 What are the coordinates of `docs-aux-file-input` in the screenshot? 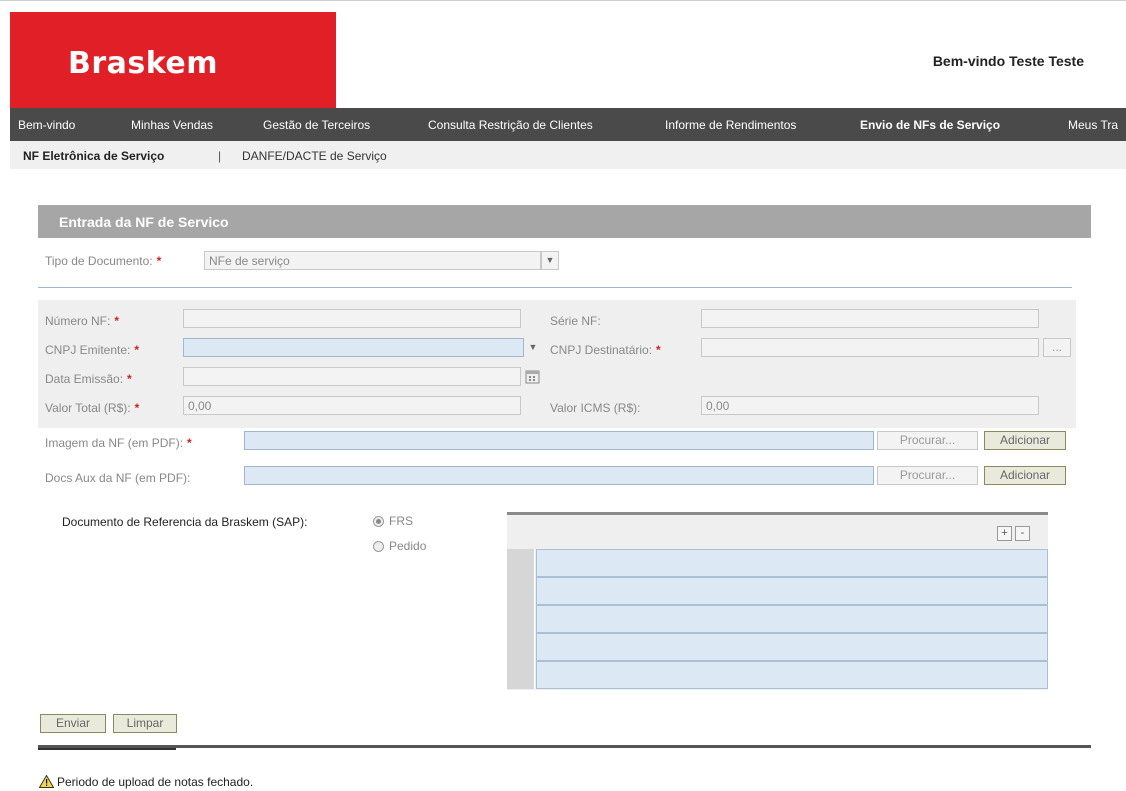 It's located at (559, 475).